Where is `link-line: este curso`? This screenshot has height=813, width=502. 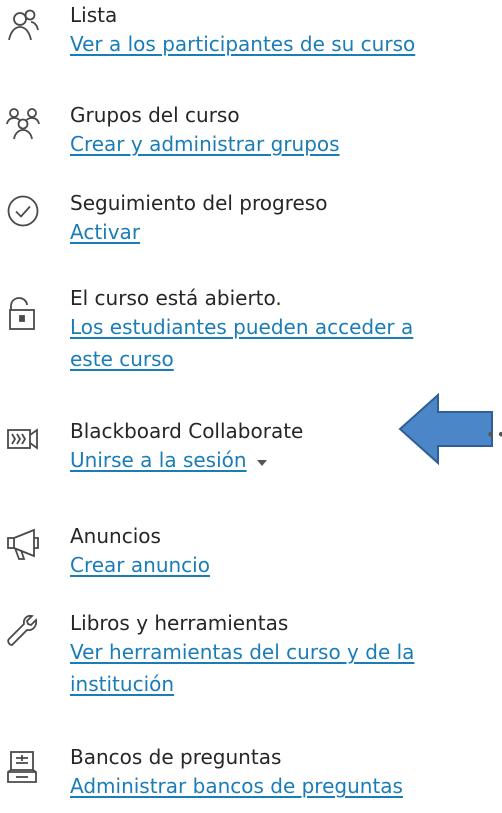 link-line: este curso is located at coordinates (122, 359).